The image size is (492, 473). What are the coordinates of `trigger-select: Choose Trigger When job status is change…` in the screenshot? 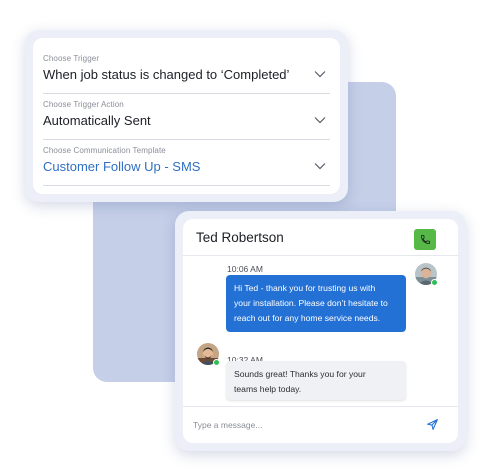 It's located at (186, 71).